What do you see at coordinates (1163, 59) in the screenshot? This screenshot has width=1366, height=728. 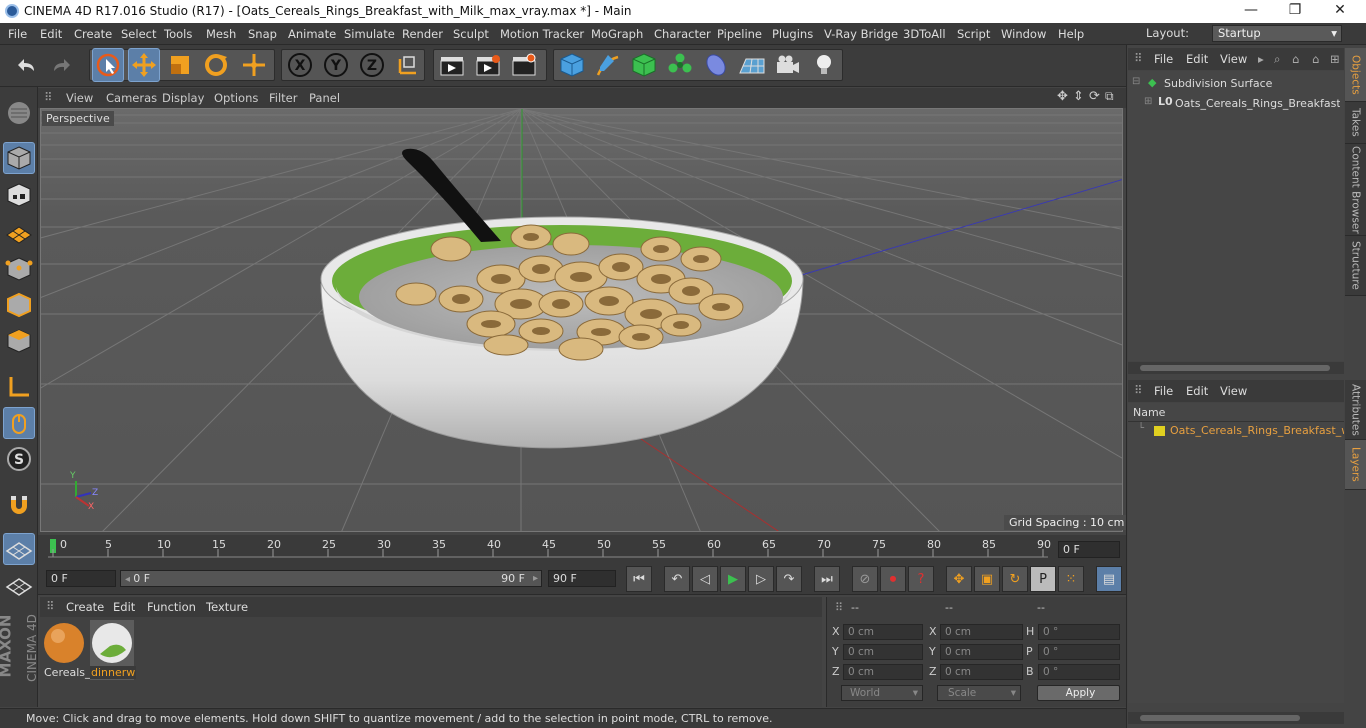 I see `objects-menu-file: File` at bounding box center [1163, 59].